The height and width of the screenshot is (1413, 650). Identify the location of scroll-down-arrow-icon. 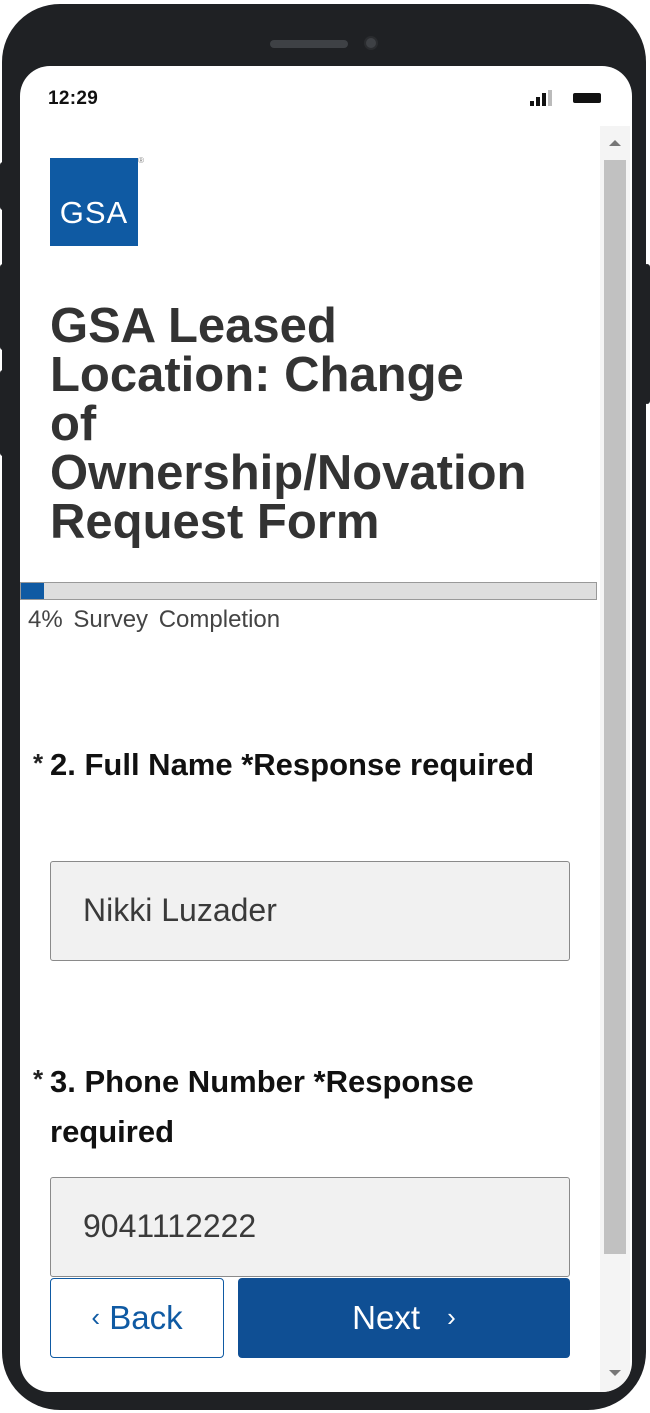
(615, 1373).